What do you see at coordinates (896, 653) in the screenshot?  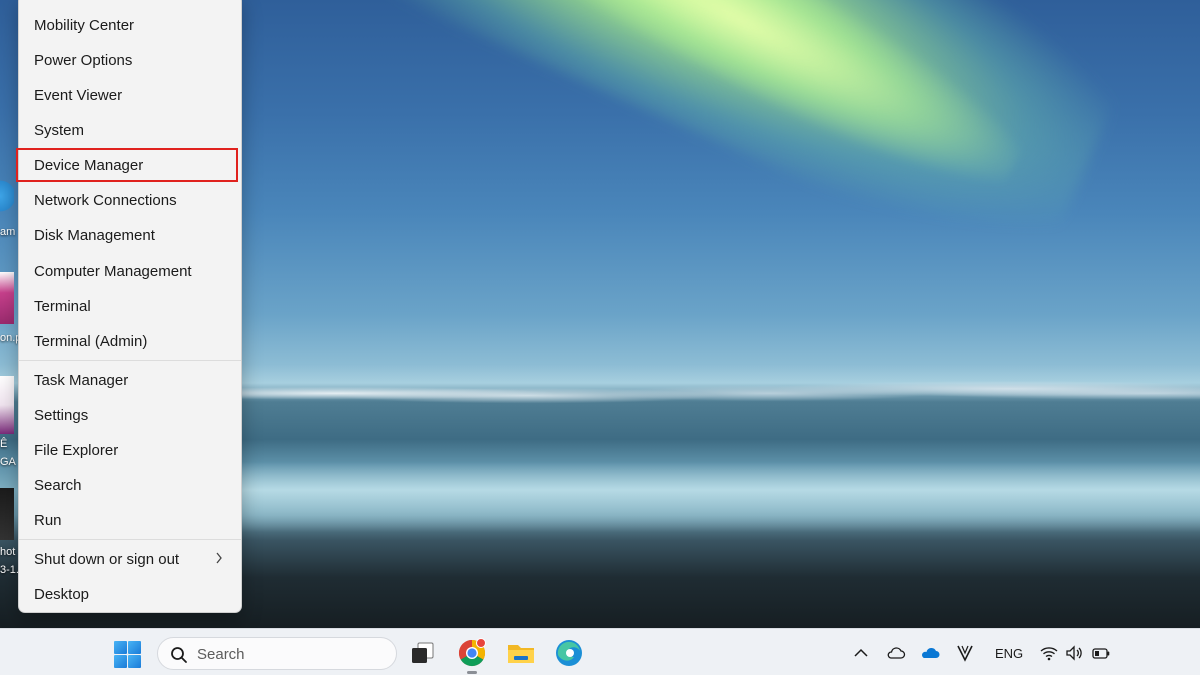 I see `cloud-outline-icon` at bounding box center [896, 653].